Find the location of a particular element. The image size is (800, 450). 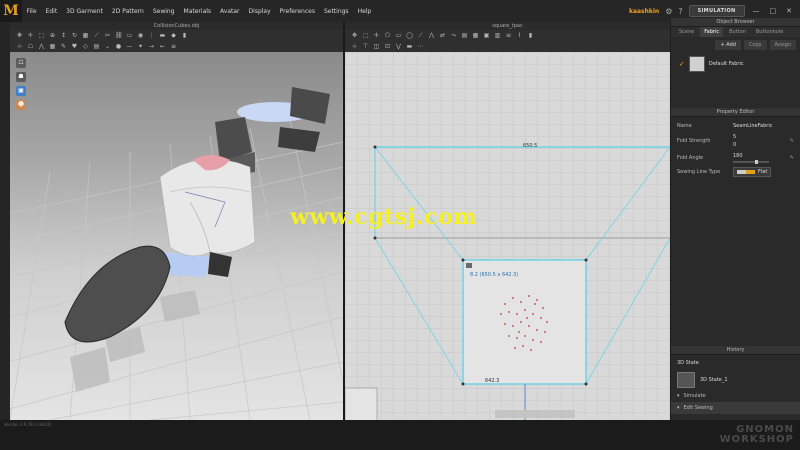

select-point-icon: ✥ is located at coordinates (354, 35).